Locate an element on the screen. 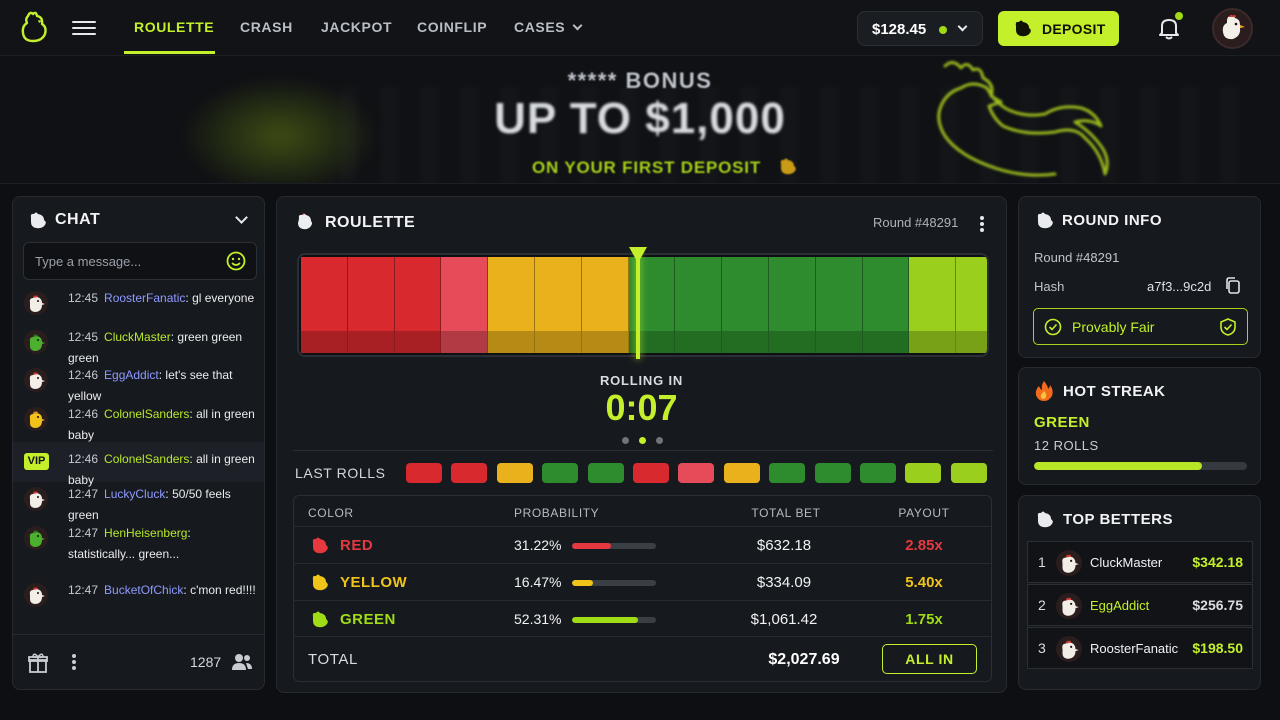 The width and height of the screenshot is (1280, 720). chat-username: CluckMaster is located at coordinates (137, 337).